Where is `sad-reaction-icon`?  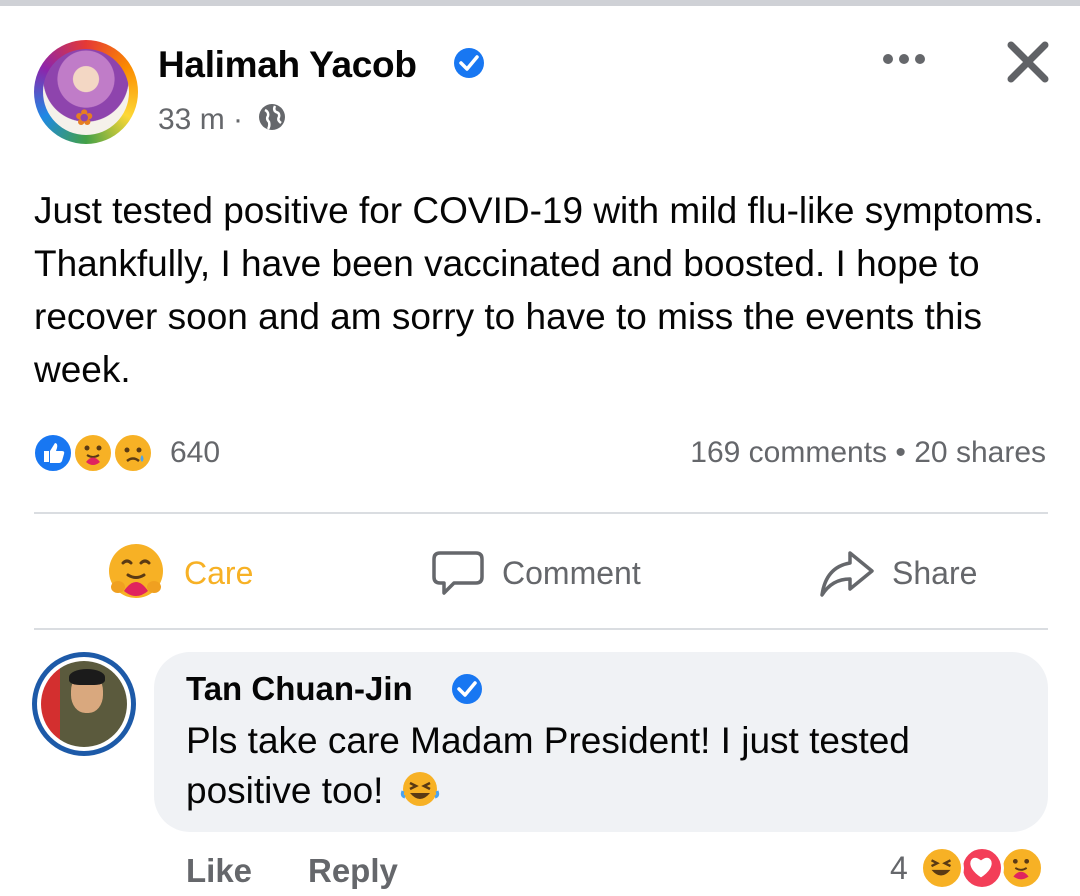 sad-reaction-icon is located at coordinates (133, 453).